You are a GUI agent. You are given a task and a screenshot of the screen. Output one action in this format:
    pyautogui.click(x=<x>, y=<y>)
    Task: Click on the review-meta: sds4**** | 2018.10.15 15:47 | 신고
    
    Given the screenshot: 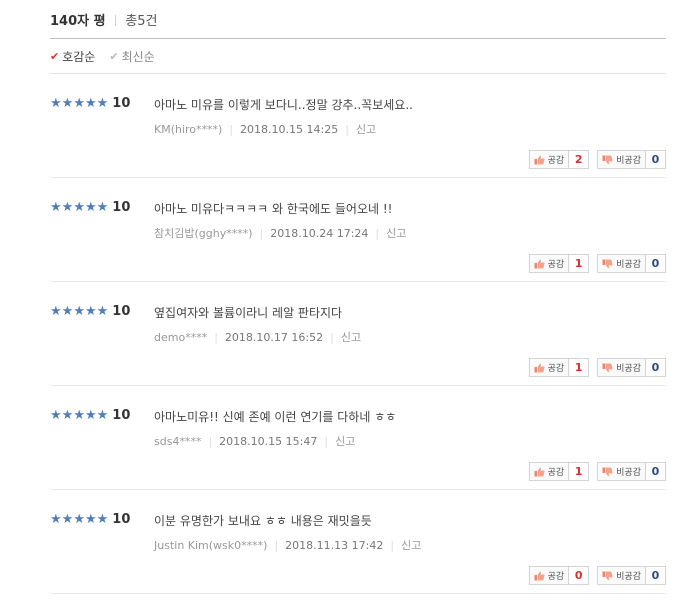 What is the action you would take?
    pyautogui.click(x=254, y=441)
    